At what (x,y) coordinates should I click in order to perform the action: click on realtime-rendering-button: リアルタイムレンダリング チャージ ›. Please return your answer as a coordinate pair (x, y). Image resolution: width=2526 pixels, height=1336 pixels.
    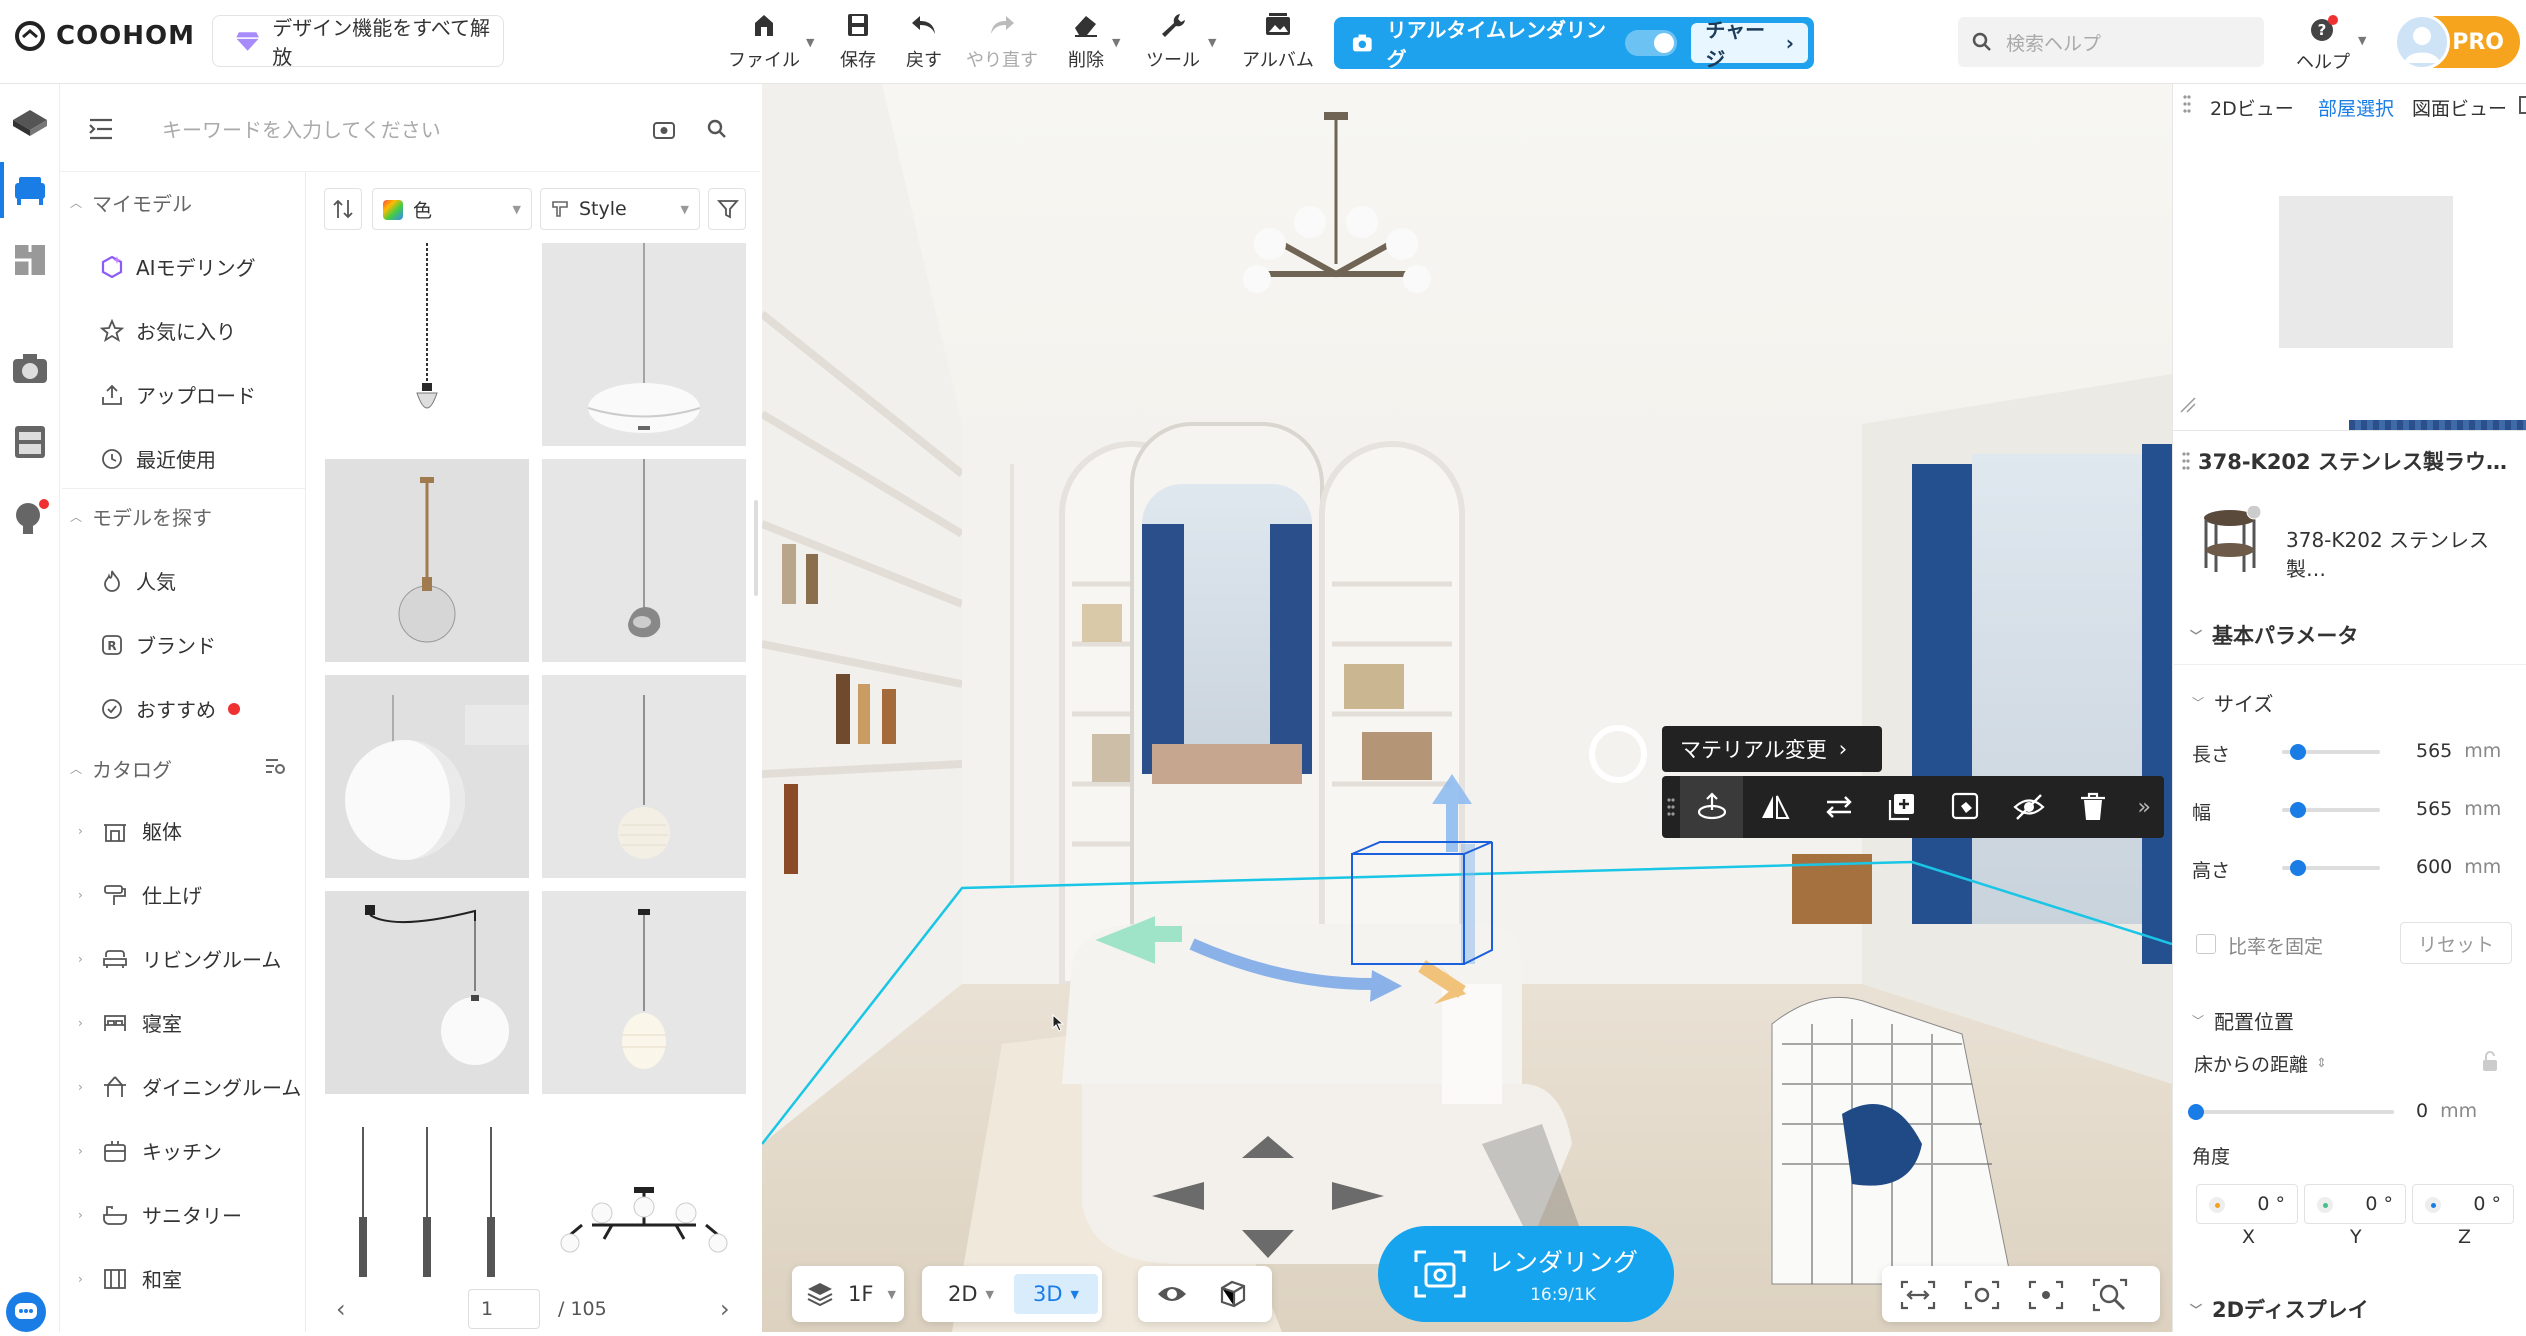
    Looking at the image, I should click on (1574, 44).